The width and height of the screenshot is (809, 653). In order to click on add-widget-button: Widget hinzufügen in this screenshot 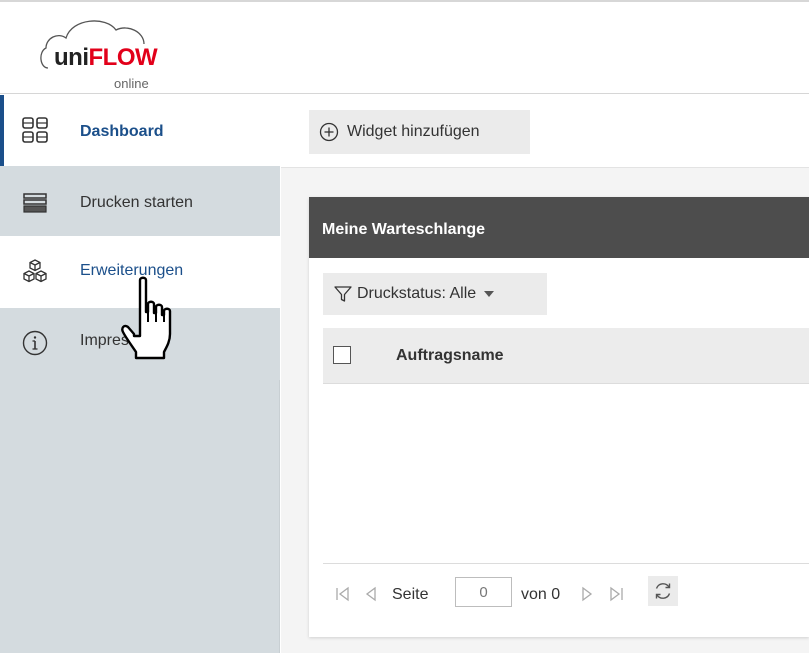, I will do `click(419, 132)`.